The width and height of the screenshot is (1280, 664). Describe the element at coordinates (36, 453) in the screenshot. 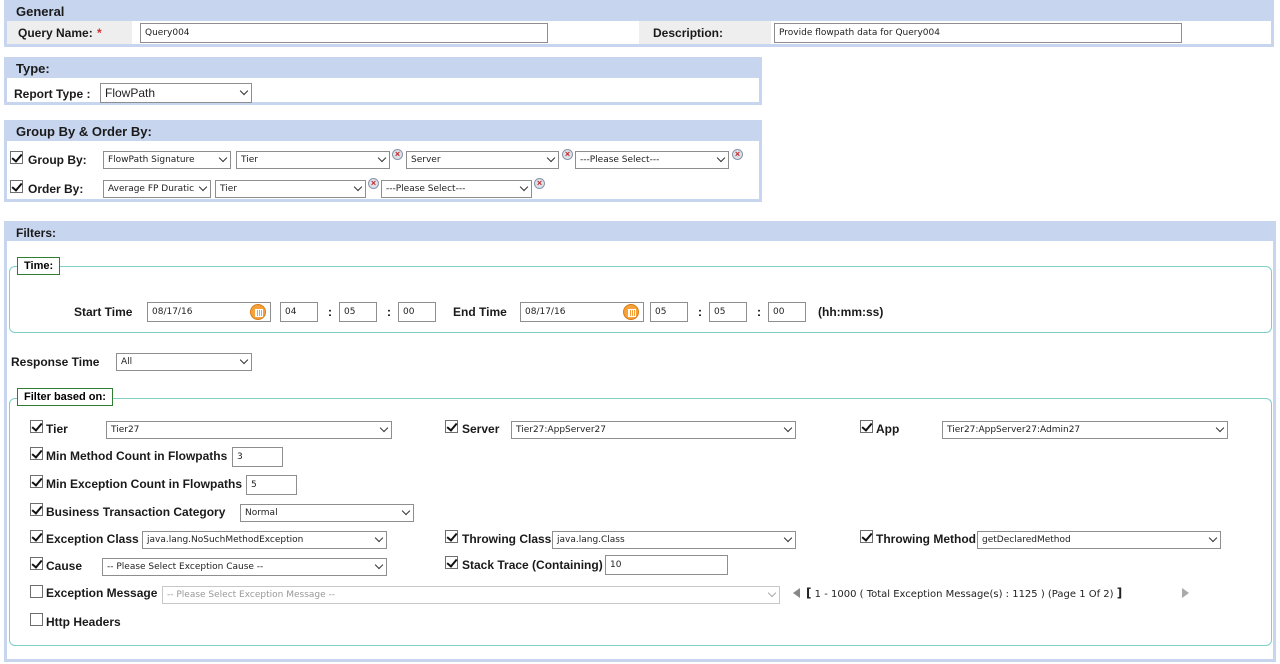

I see `min-method-checkbox` at that location.